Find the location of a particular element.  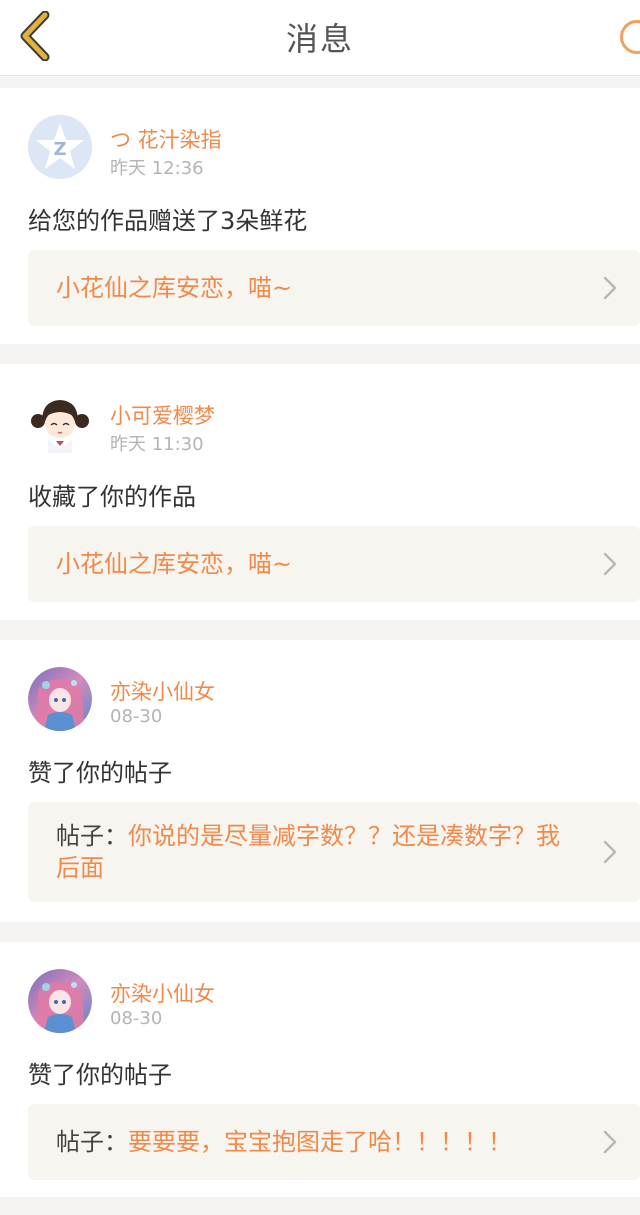

cartoon-girl-avatar is located at coordinates (60, 423).